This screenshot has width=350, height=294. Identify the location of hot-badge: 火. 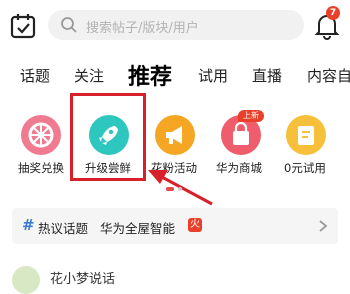
(195, 225).